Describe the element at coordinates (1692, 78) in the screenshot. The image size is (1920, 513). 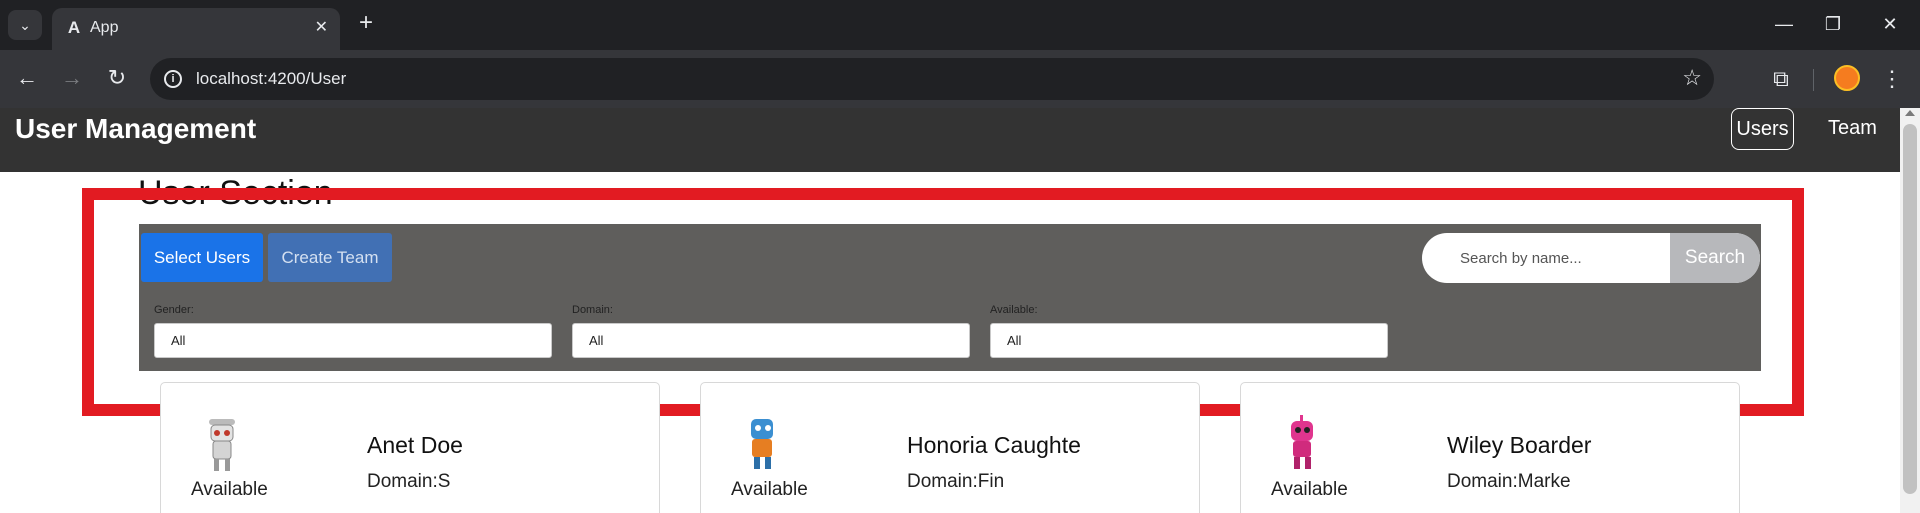
I see `bookmark-star-icon: ☆` at that location.